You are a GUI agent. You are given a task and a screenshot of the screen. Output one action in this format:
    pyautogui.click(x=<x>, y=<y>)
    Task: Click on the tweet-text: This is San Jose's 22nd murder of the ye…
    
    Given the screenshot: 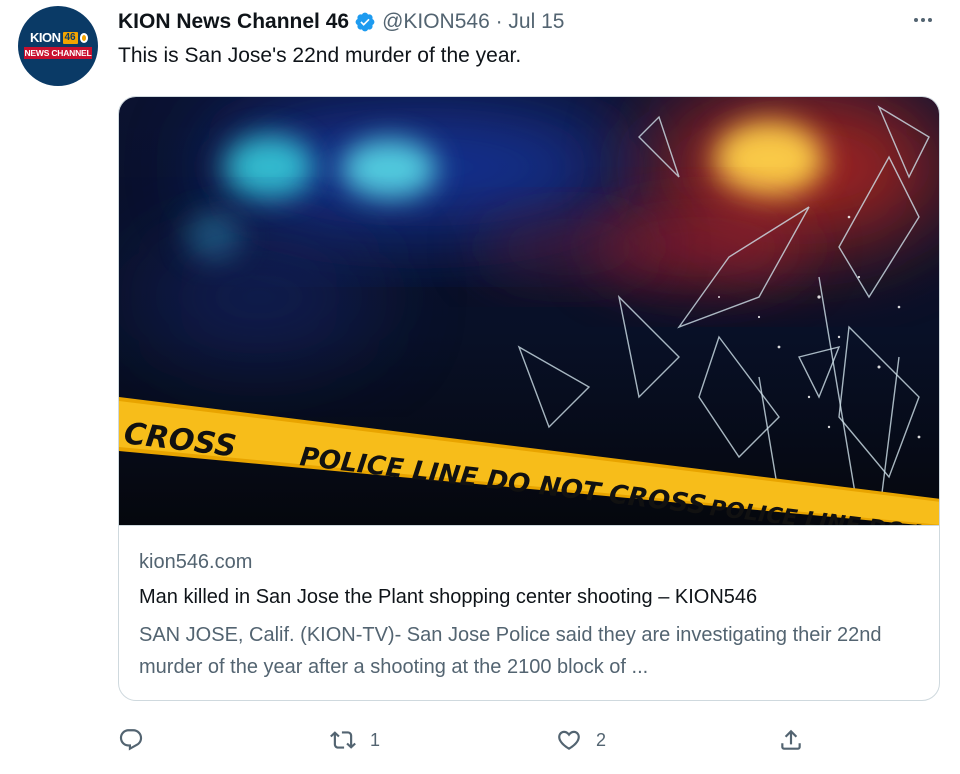 What is the action you would take?
    pyautogui.click(x=320, y=55)
    